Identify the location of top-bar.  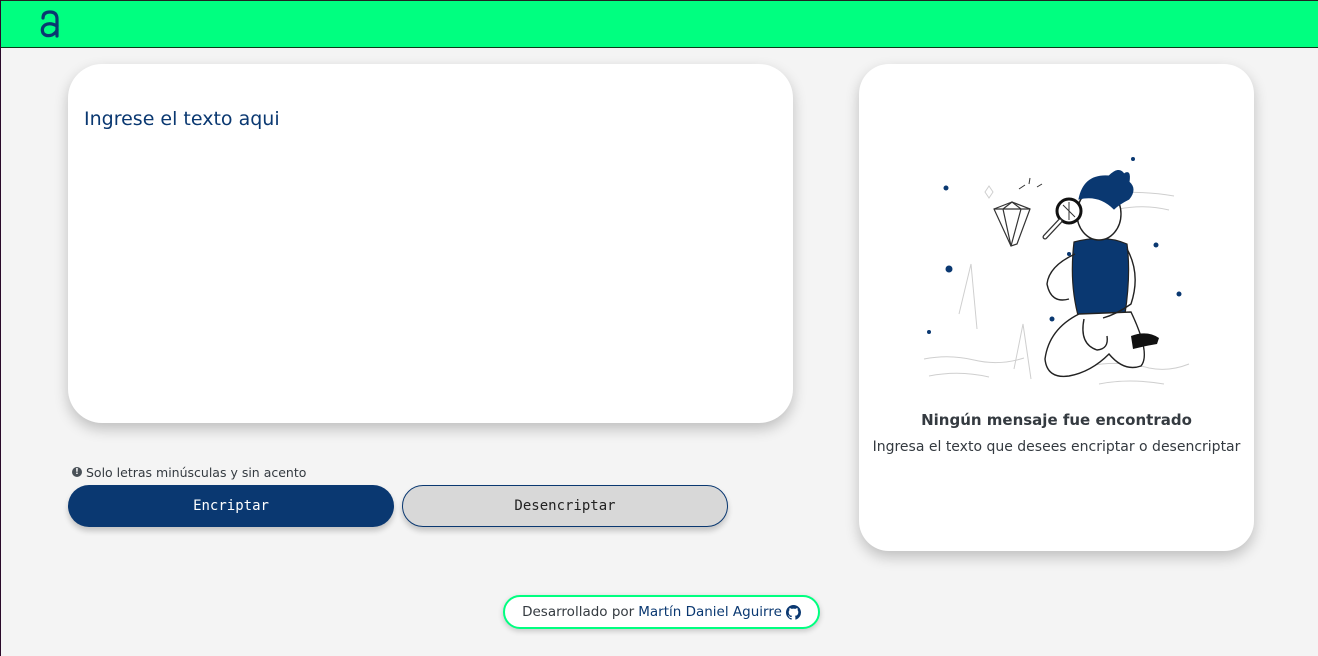
(659, 24).